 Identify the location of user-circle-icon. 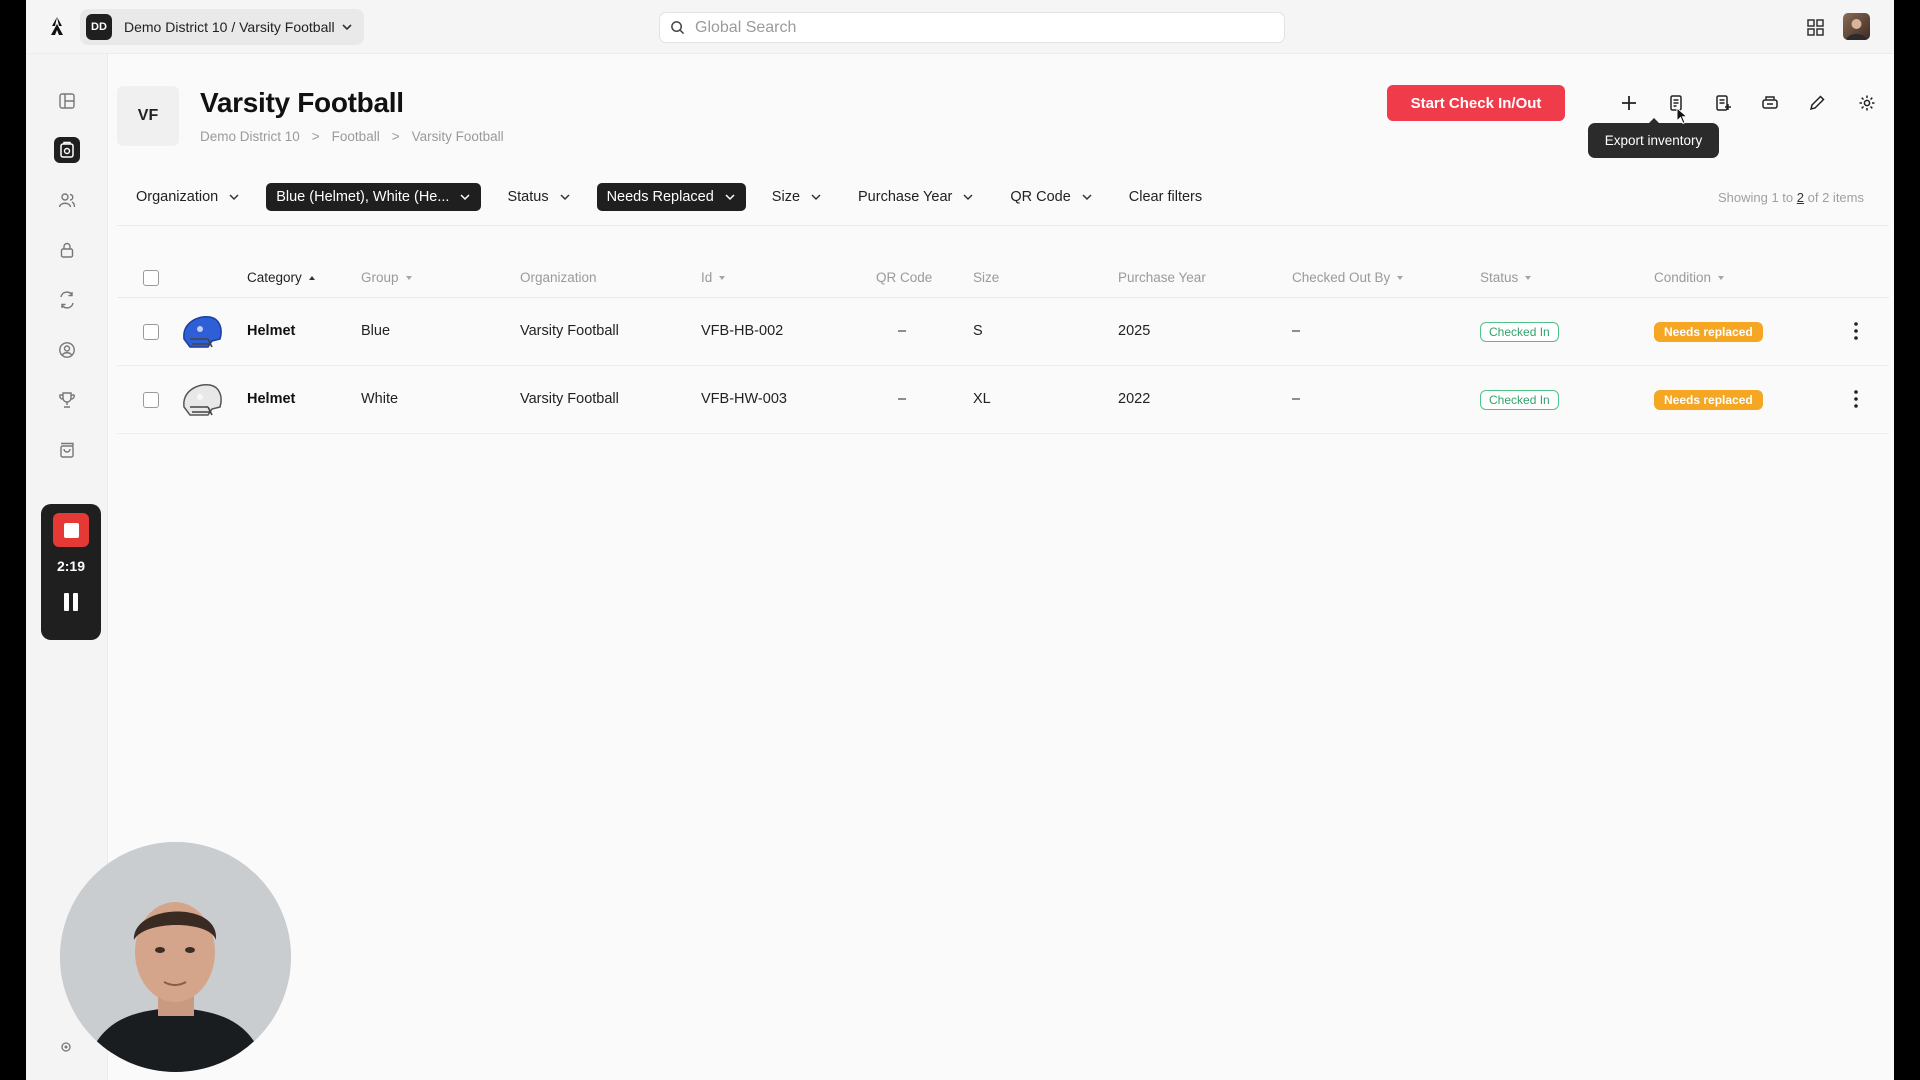
(67, 350).